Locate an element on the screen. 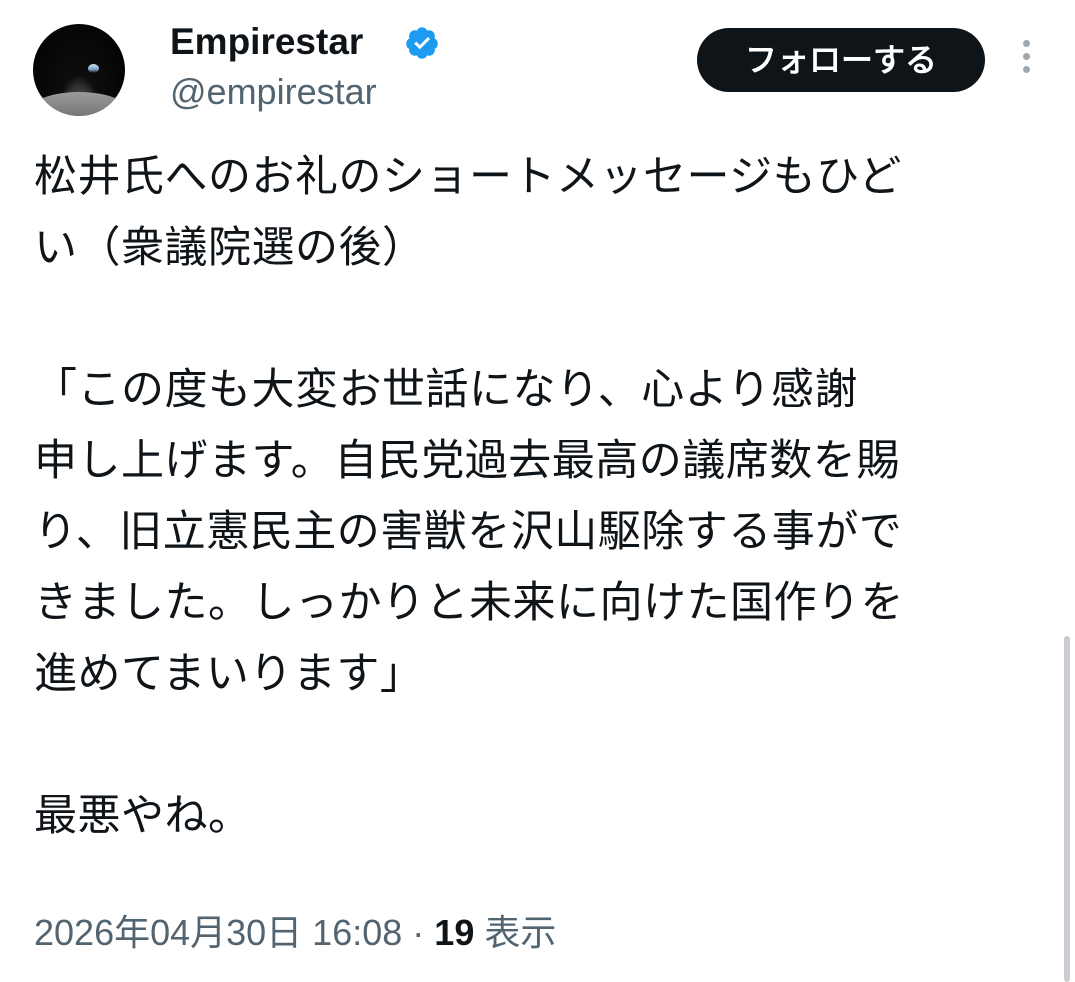  tweet-line: きました。しっかりと未来に向けた国作りを is located at coordinates (469, 603).